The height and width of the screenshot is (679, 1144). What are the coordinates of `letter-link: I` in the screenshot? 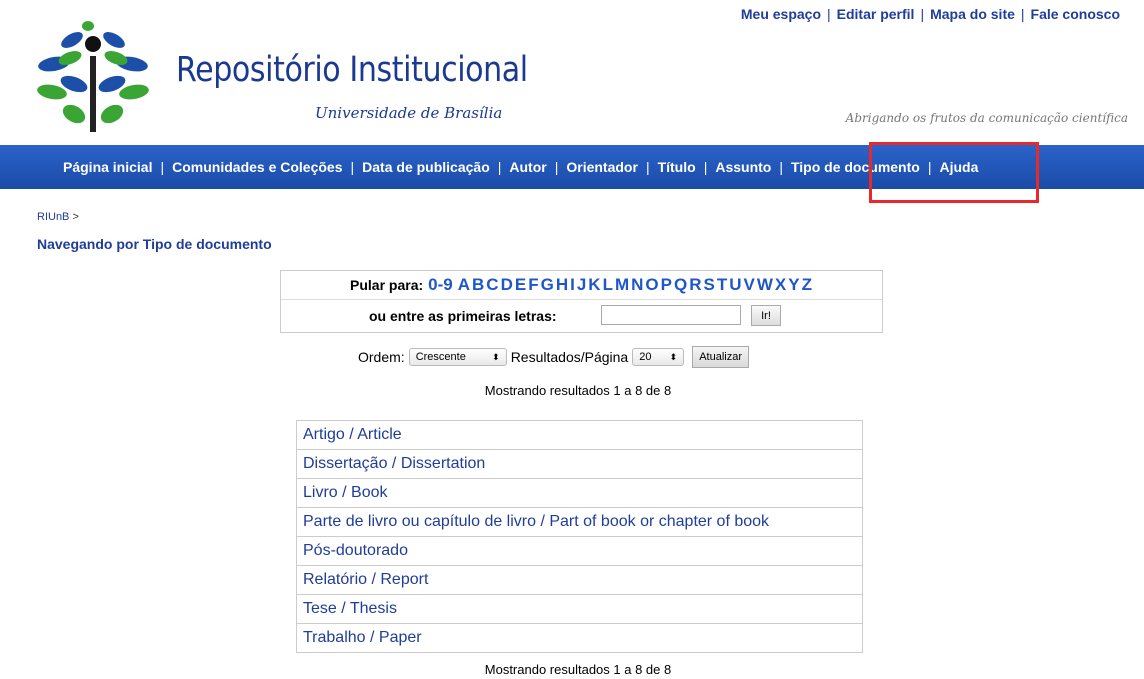 It's located at (572, 285).